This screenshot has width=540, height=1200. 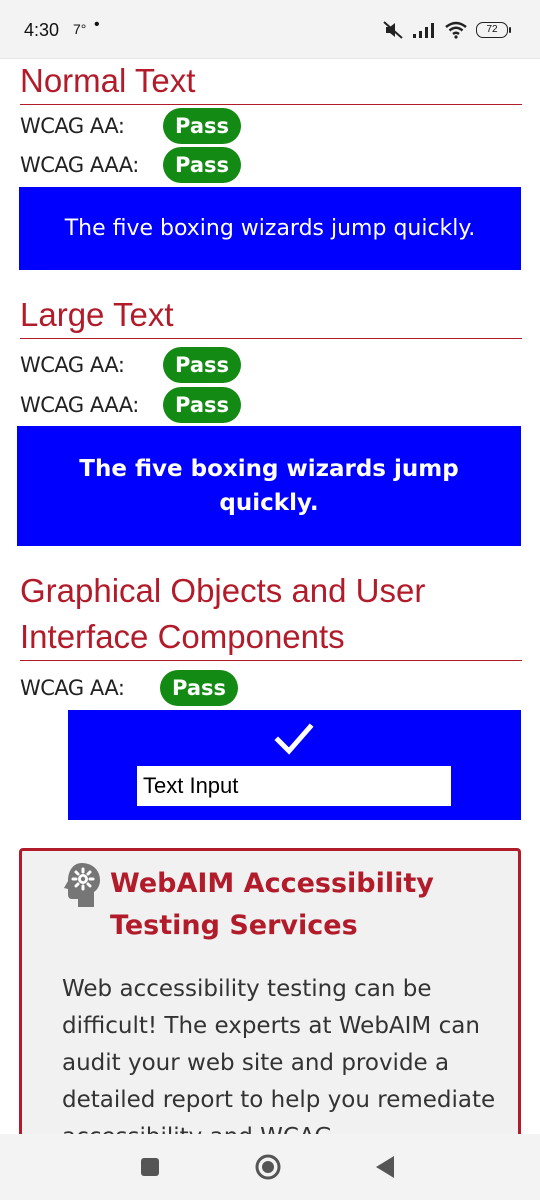 What do you see at coordinates (270, 228) in the screenshot?
I see `normal-text-sample: The five boxing wizards jump quickly.` at bounding box center [270, 228].